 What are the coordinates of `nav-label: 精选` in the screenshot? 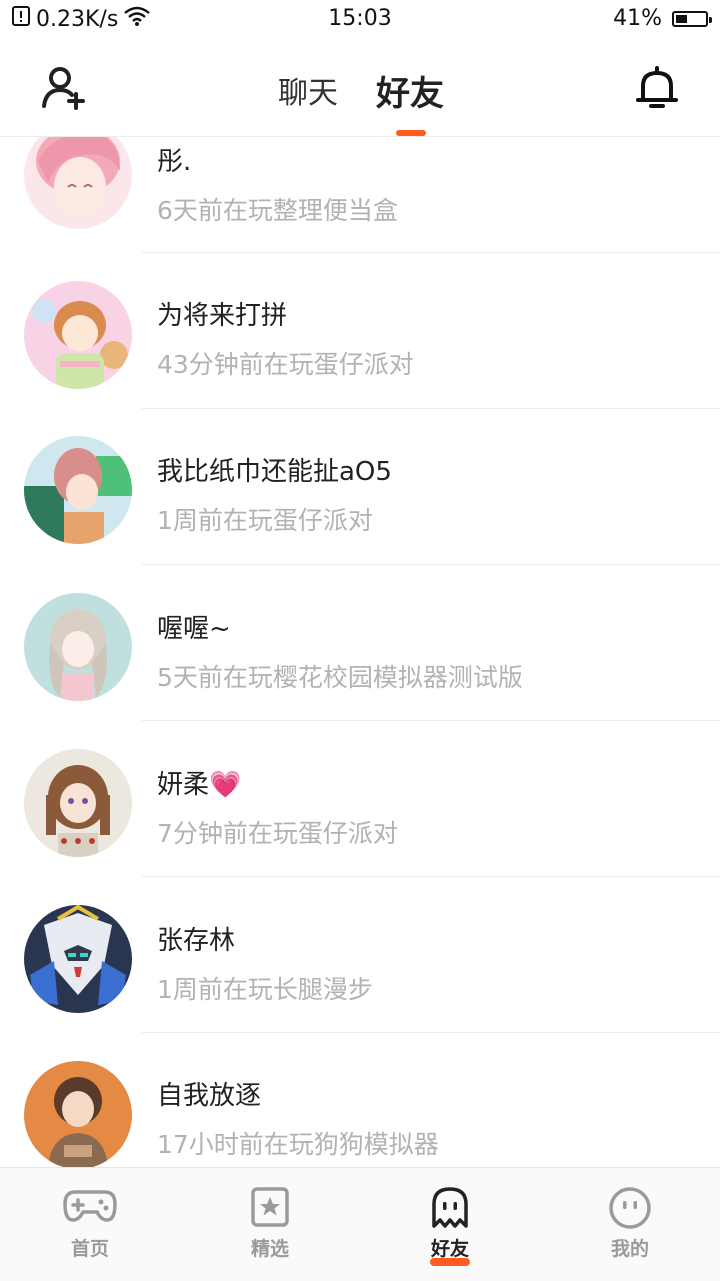 It's located at (269, 1249).